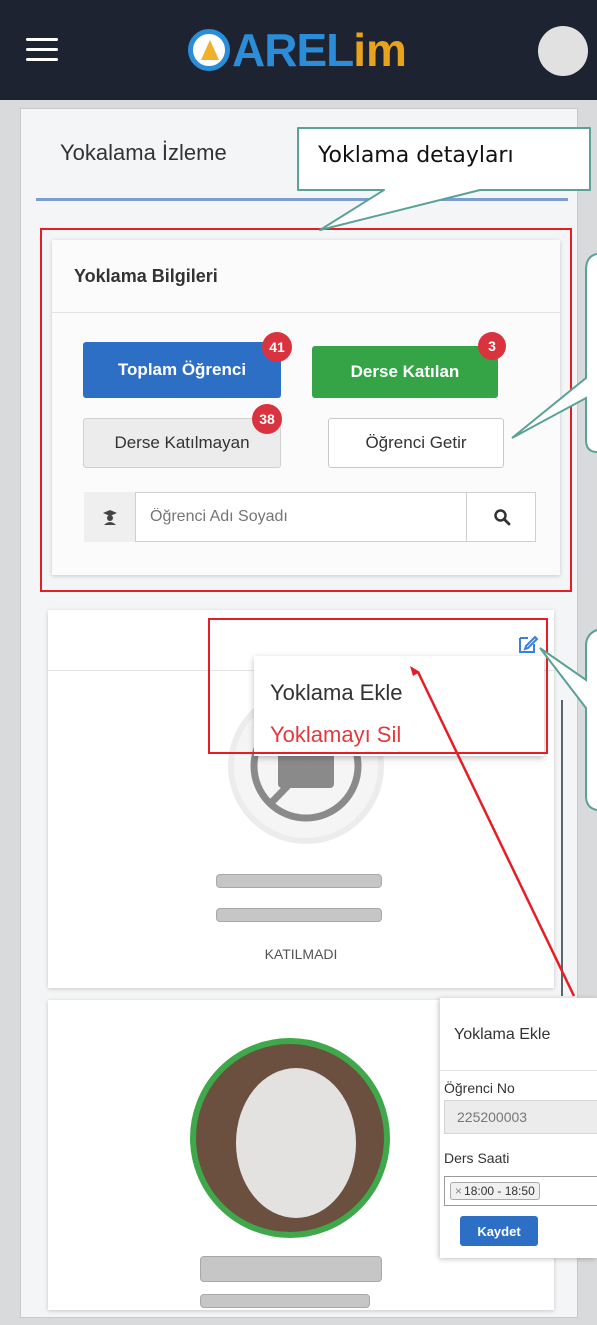  I want to click on callout-details-text: Yoklama detayları, so click(416, 155).